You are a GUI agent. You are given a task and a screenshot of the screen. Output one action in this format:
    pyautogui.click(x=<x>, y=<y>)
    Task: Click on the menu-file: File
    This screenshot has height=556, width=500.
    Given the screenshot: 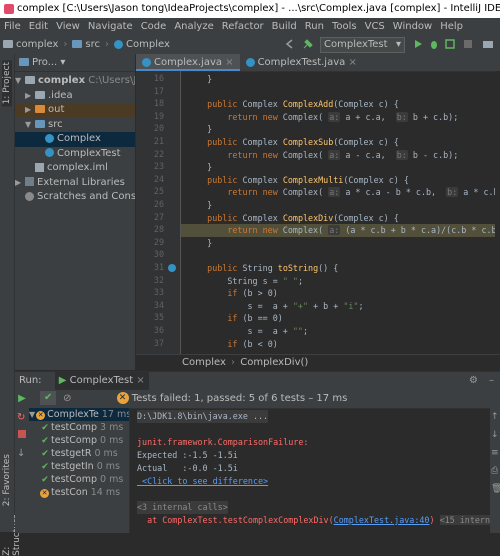 What is the action you would take?
    pyautogui.click(x=12, y=26)
    